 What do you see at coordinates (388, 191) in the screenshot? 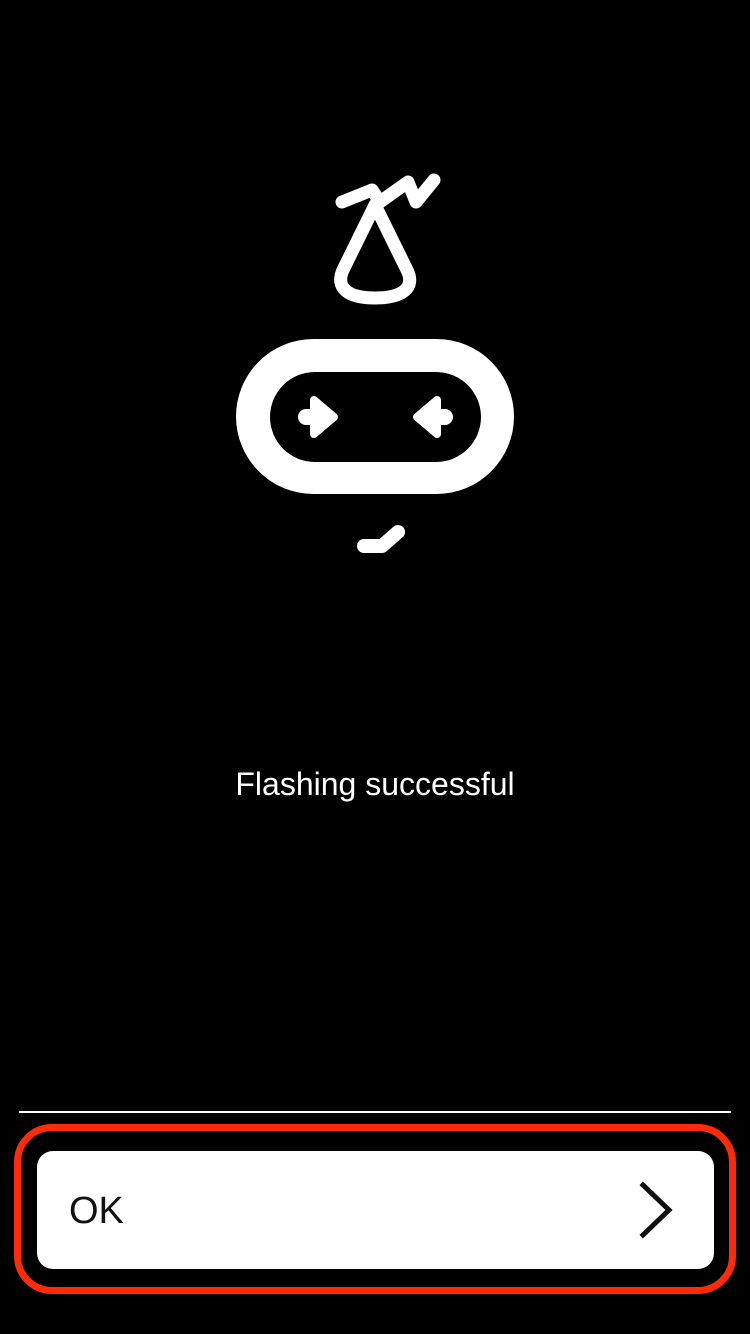
I see `antenna-spark-icon` at bounding box center [388, 191].